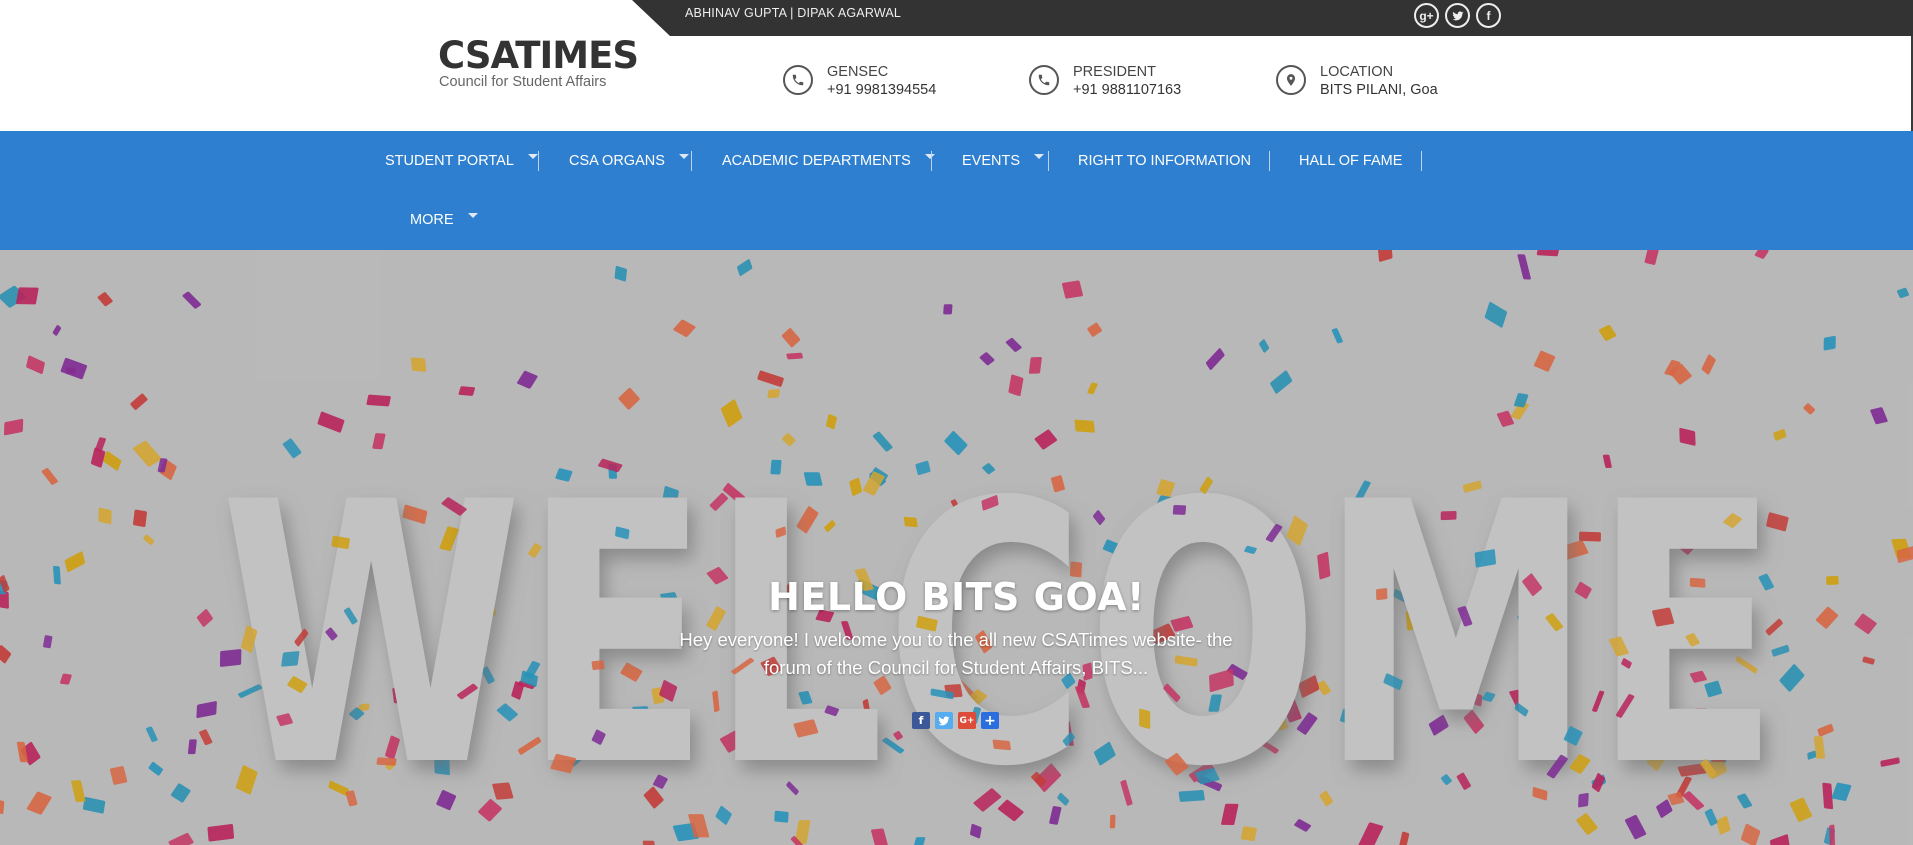 The image size is (1913, 845). Describe the element at coordinates (432, 219) in the screenshot. I see `nav-item-label: MORE` at that location.